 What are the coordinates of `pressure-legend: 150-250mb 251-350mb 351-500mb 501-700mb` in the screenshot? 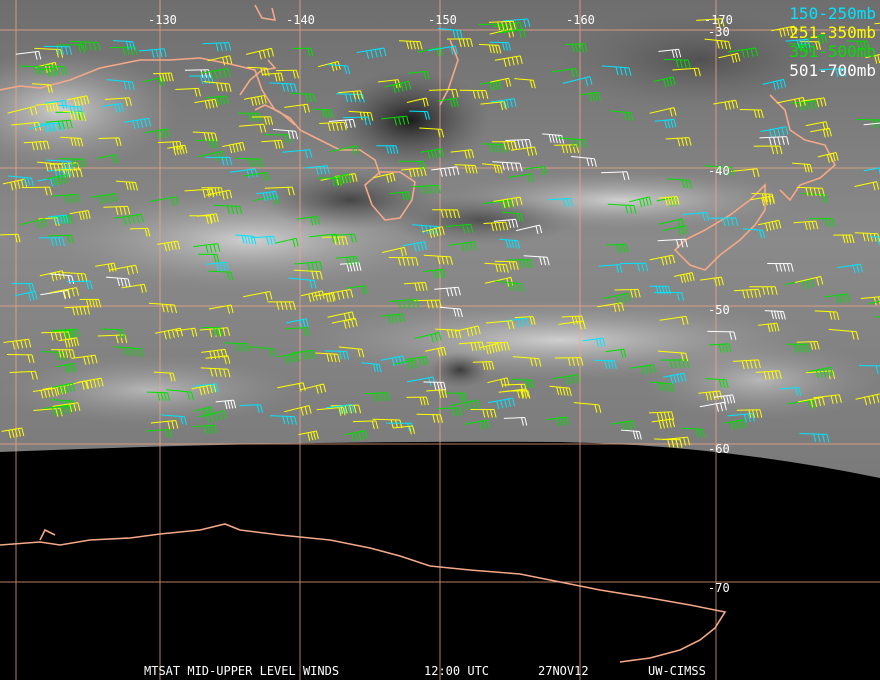 It's located at (832, 42).